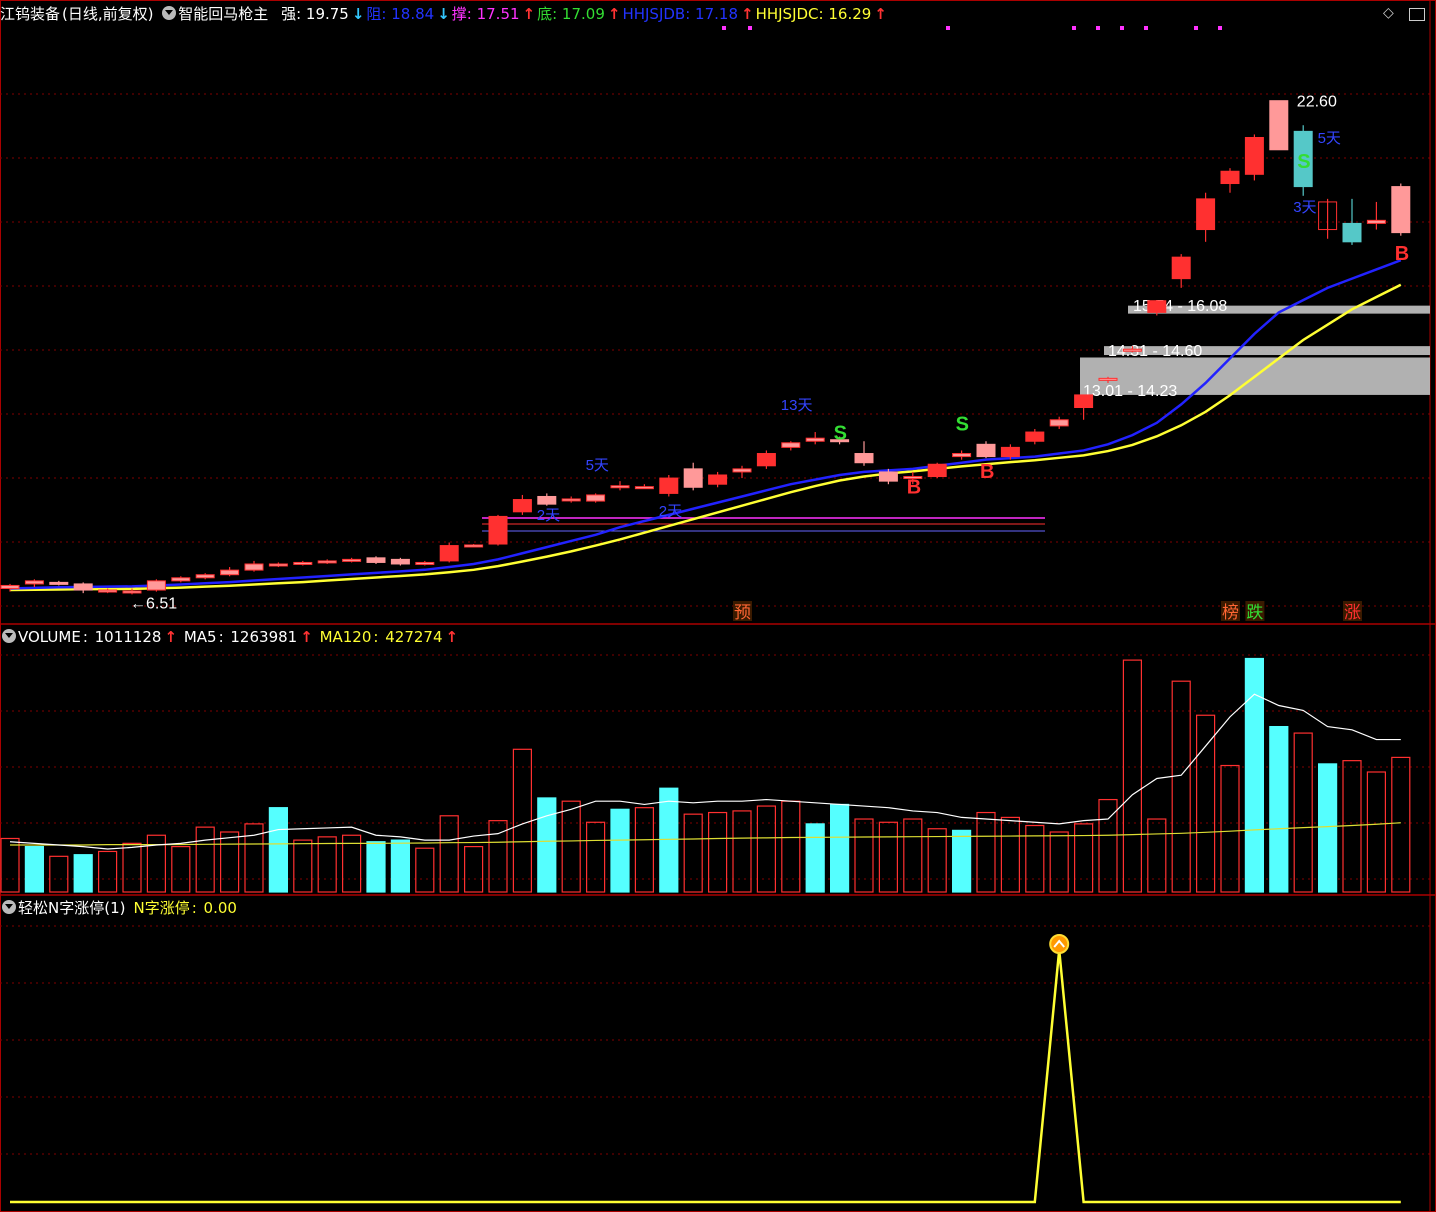 The image size is (1436, 1212). I want to click on stock-name: 江钨装备, so click(30, 14).